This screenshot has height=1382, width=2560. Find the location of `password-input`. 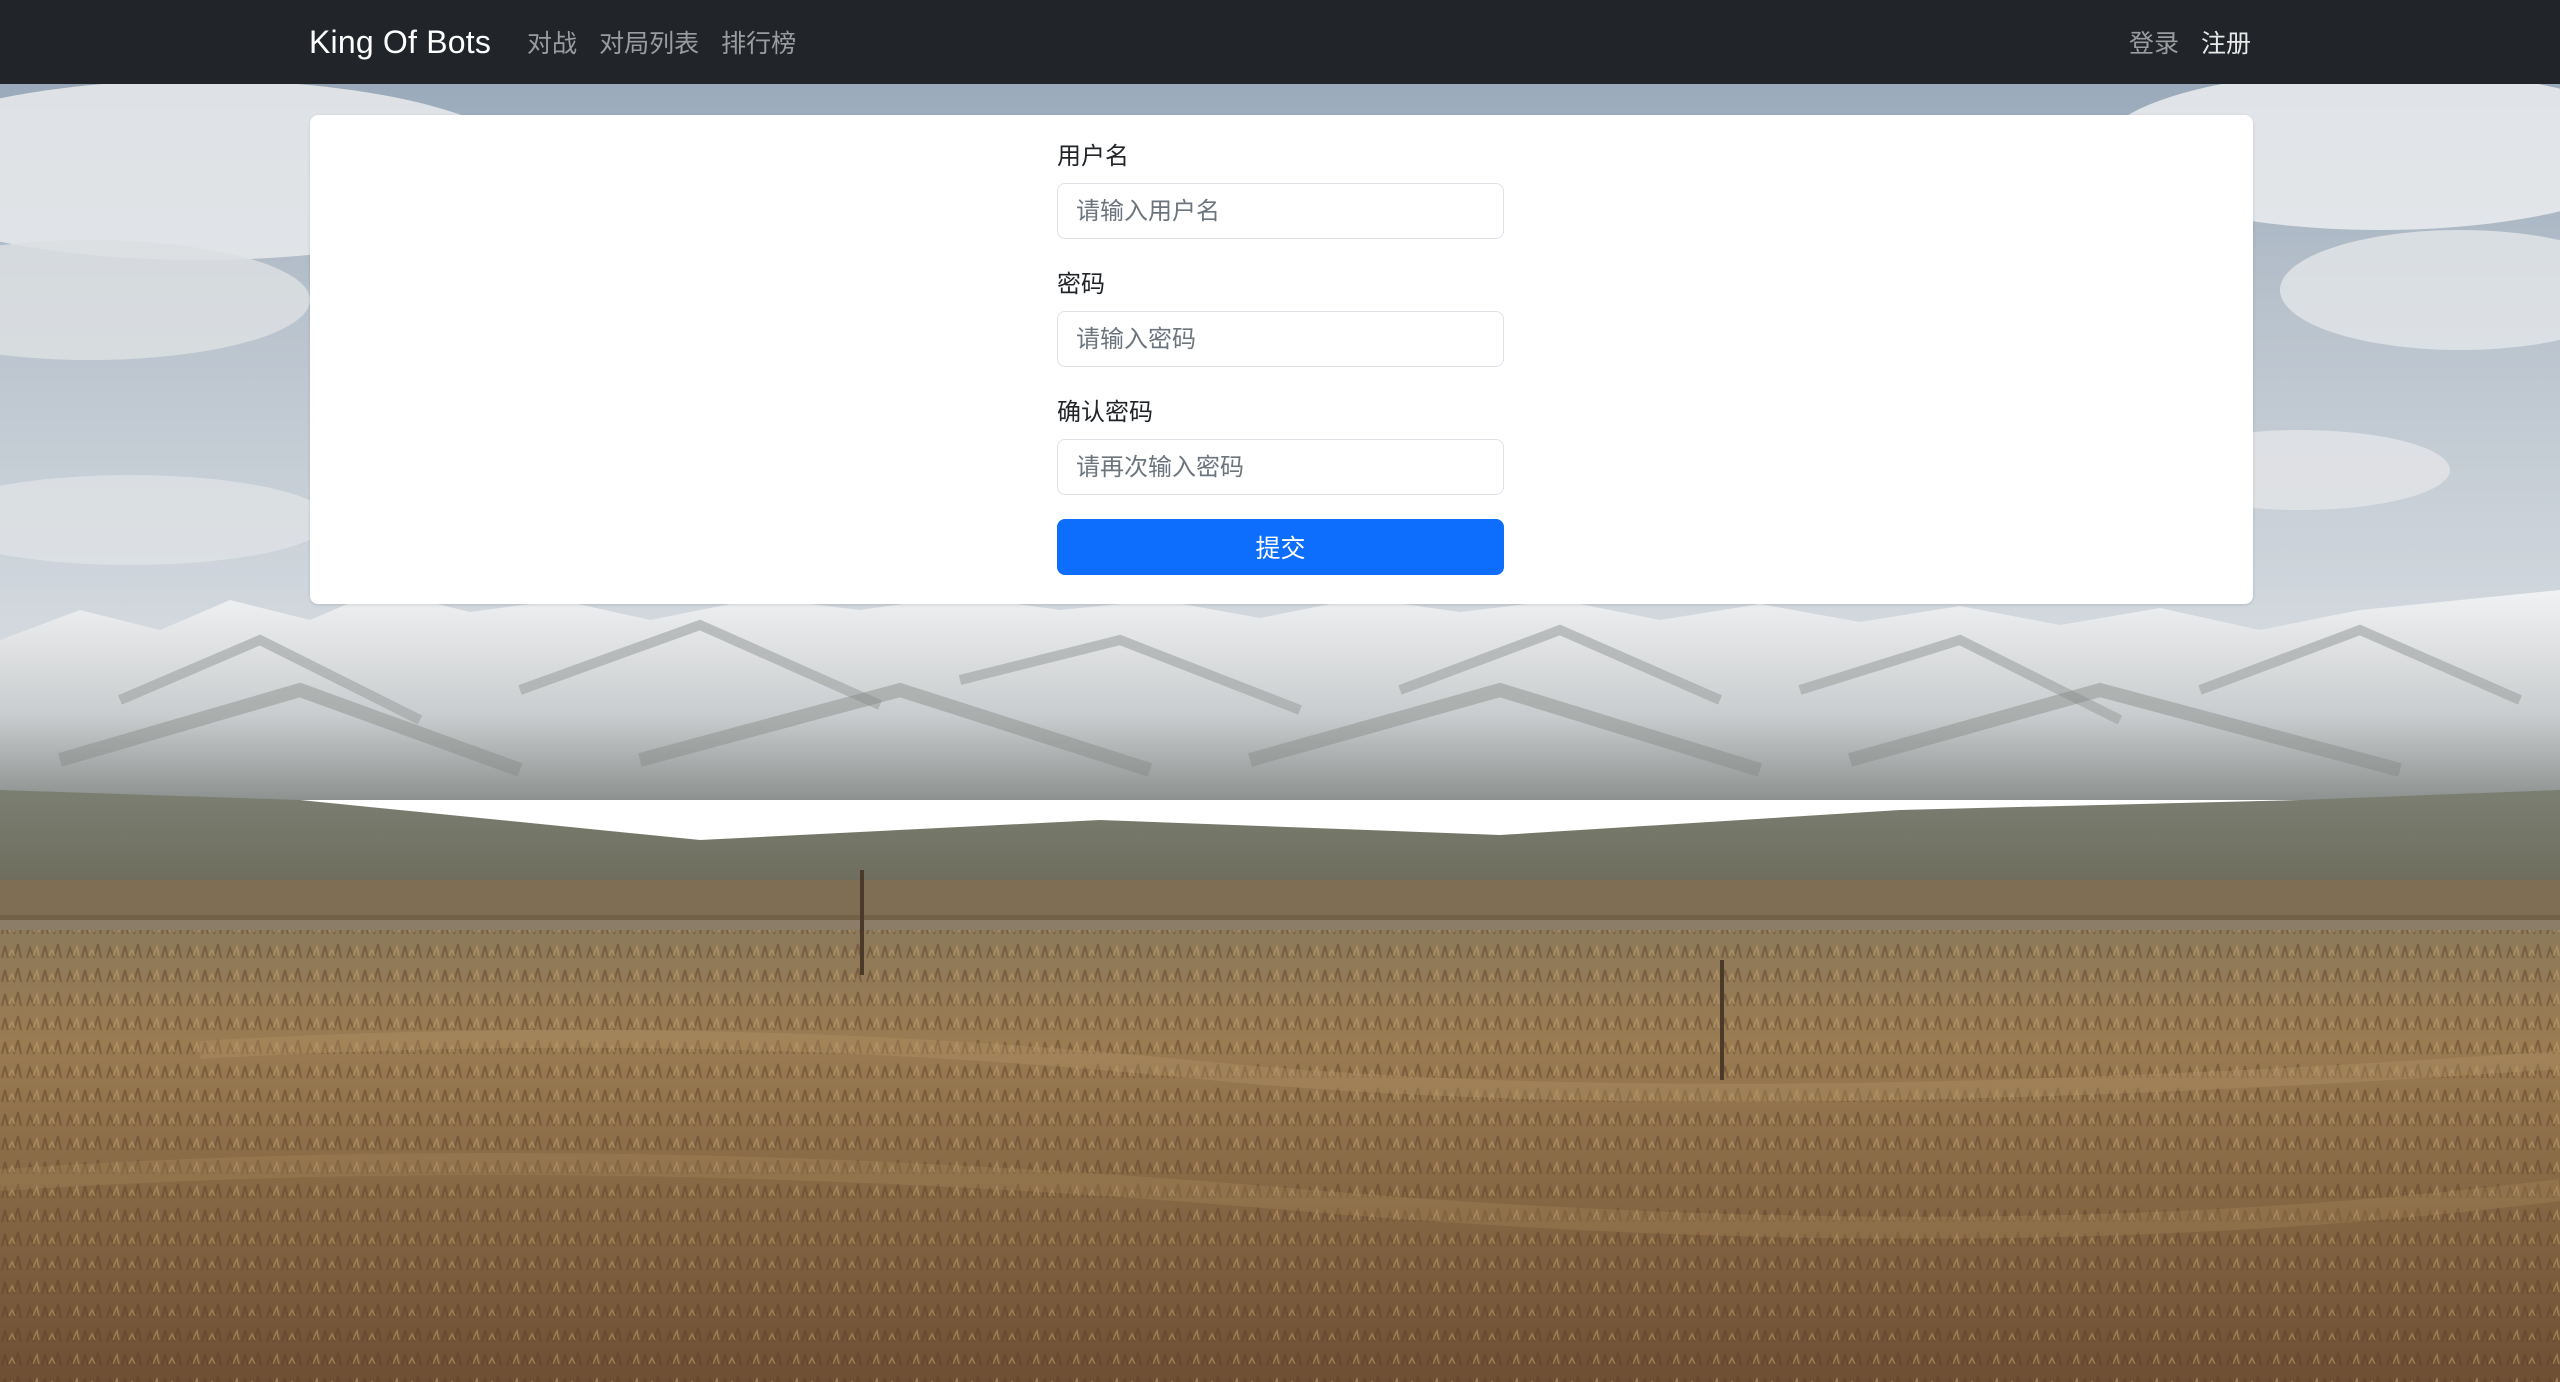

password-input is located at coordinates (1280, 339).